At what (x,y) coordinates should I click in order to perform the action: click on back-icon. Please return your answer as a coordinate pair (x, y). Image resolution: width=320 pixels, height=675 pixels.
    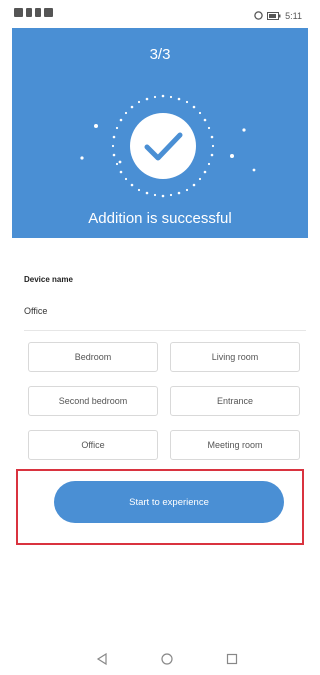
    Looking at the image, I should click on (102, 659).